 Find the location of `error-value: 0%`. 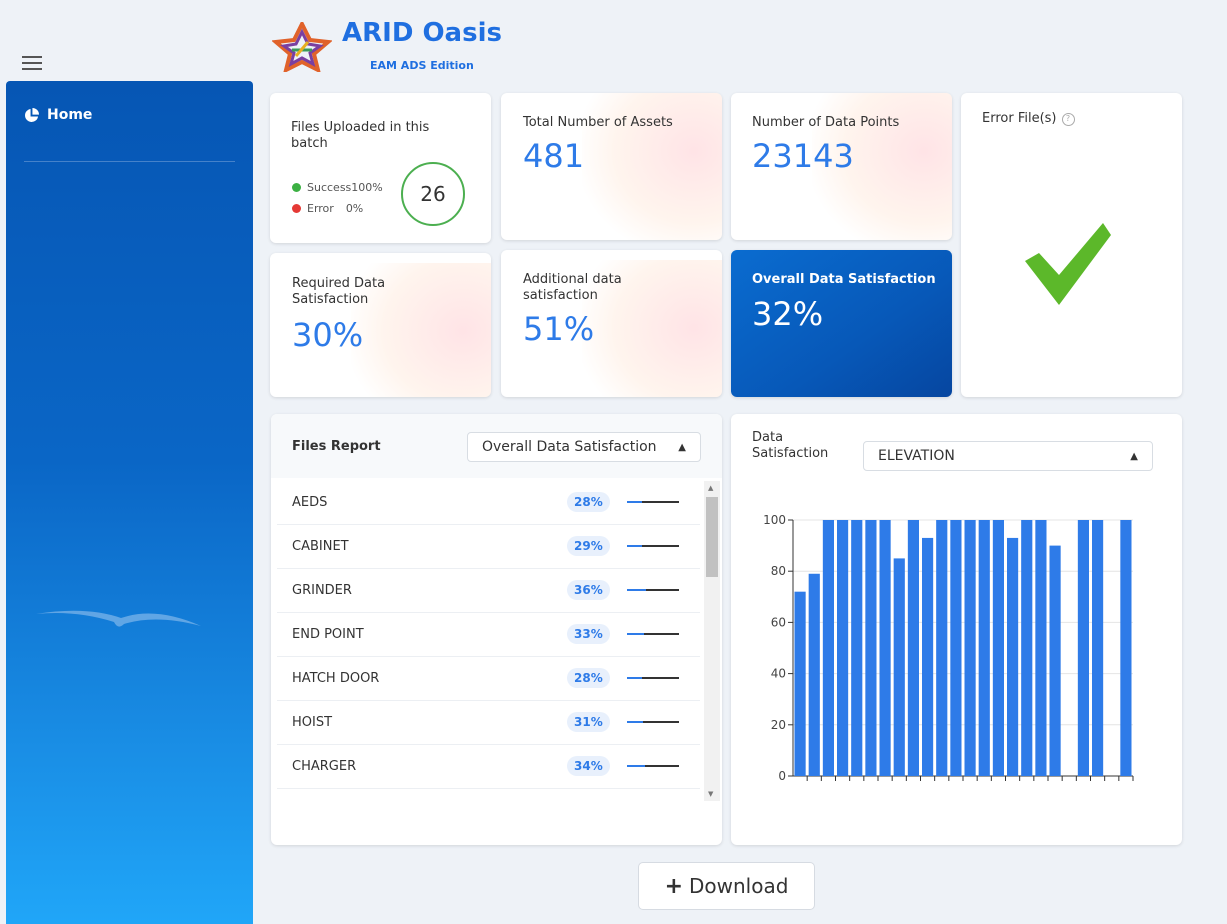

error-value: 0% is located at coordinates (354, 208).